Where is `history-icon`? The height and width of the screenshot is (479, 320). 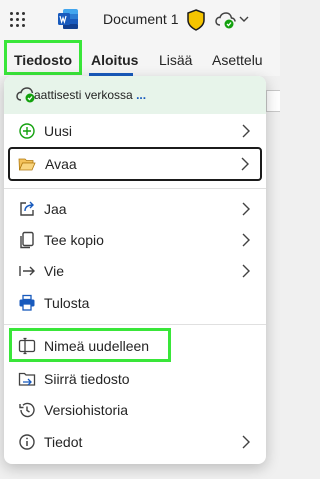
history-icon is located at coordinates (27, 410).